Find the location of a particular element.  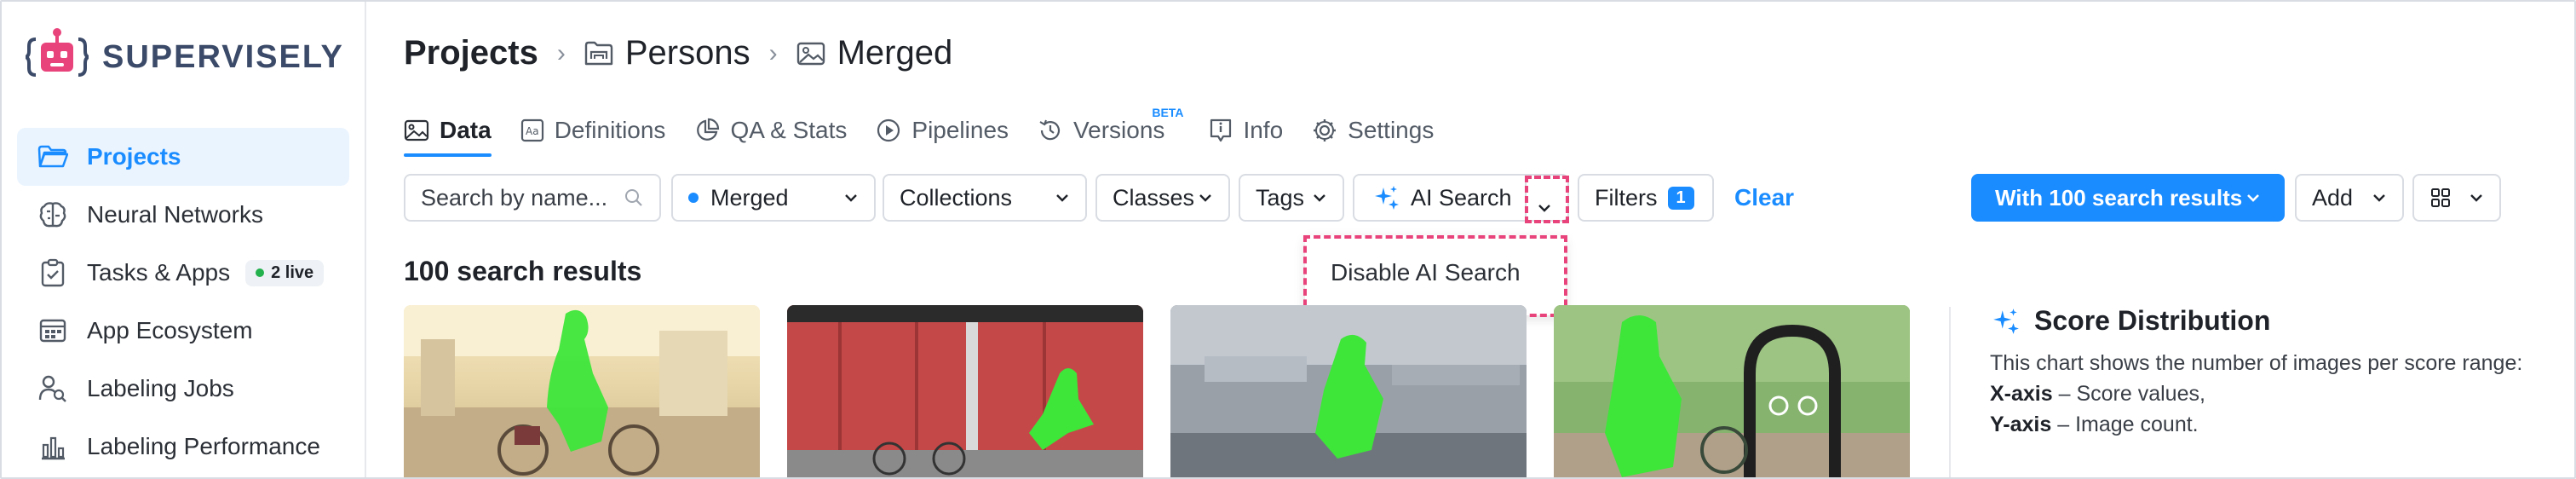

beta-tag: BETA is located at coordinates (1168, 112).